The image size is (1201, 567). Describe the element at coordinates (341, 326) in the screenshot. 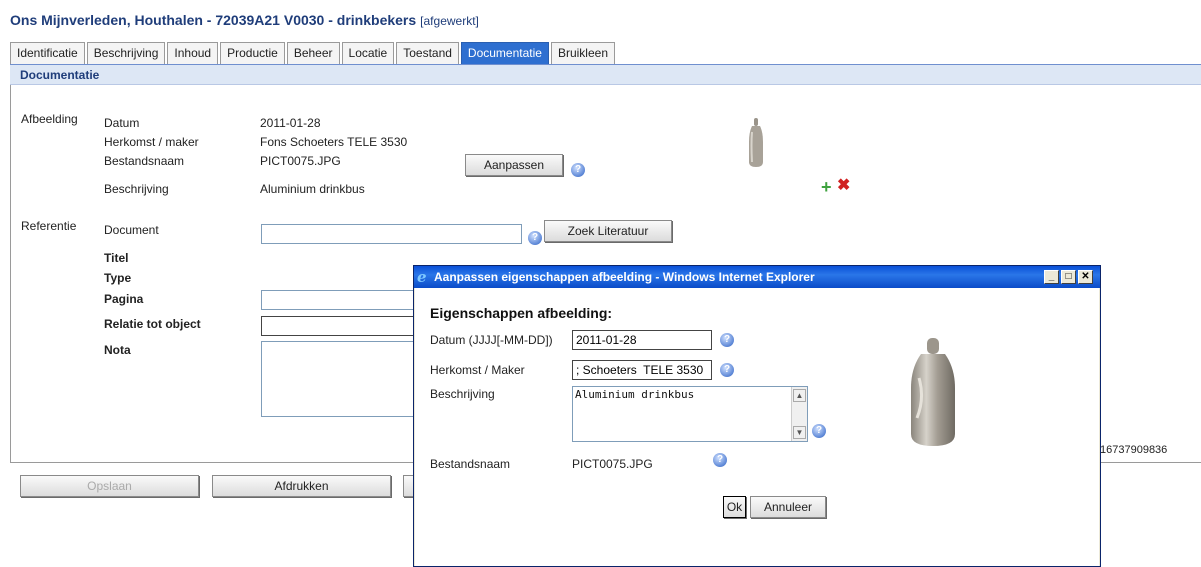

I see `relatie-select` at that location.